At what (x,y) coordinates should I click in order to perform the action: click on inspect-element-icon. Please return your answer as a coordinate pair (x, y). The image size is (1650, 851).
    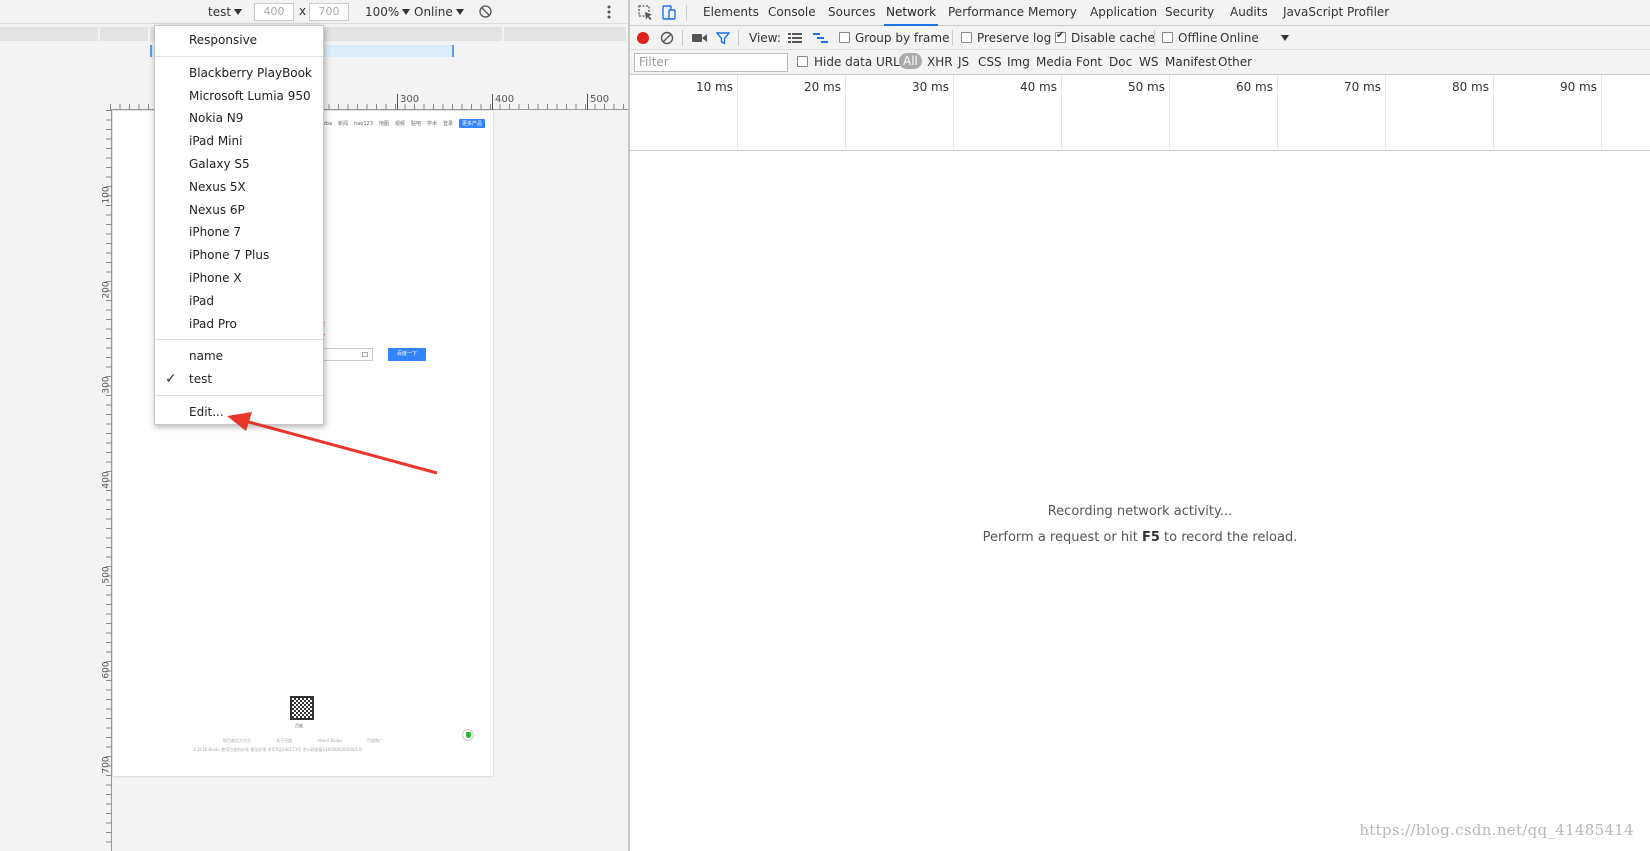
    Looking at the image, I should click on (646, 13).